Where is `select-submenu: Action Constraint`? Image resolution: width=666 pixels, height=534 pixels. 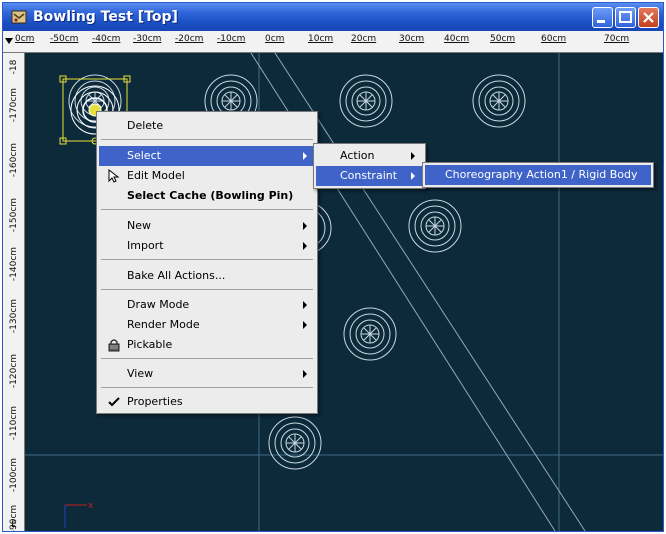
select-submenu: Action Constraint is located at coordinates (369, 166).